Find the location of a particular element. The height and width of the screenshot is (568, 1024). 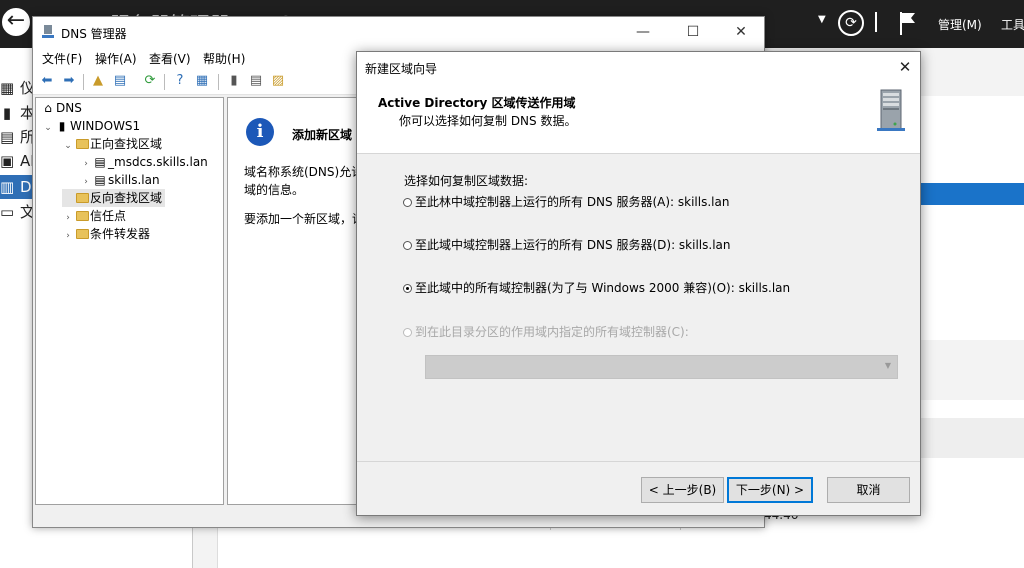

tree-item-reverse-zones: 反向查找区域 is located at coordinates (114, 198).